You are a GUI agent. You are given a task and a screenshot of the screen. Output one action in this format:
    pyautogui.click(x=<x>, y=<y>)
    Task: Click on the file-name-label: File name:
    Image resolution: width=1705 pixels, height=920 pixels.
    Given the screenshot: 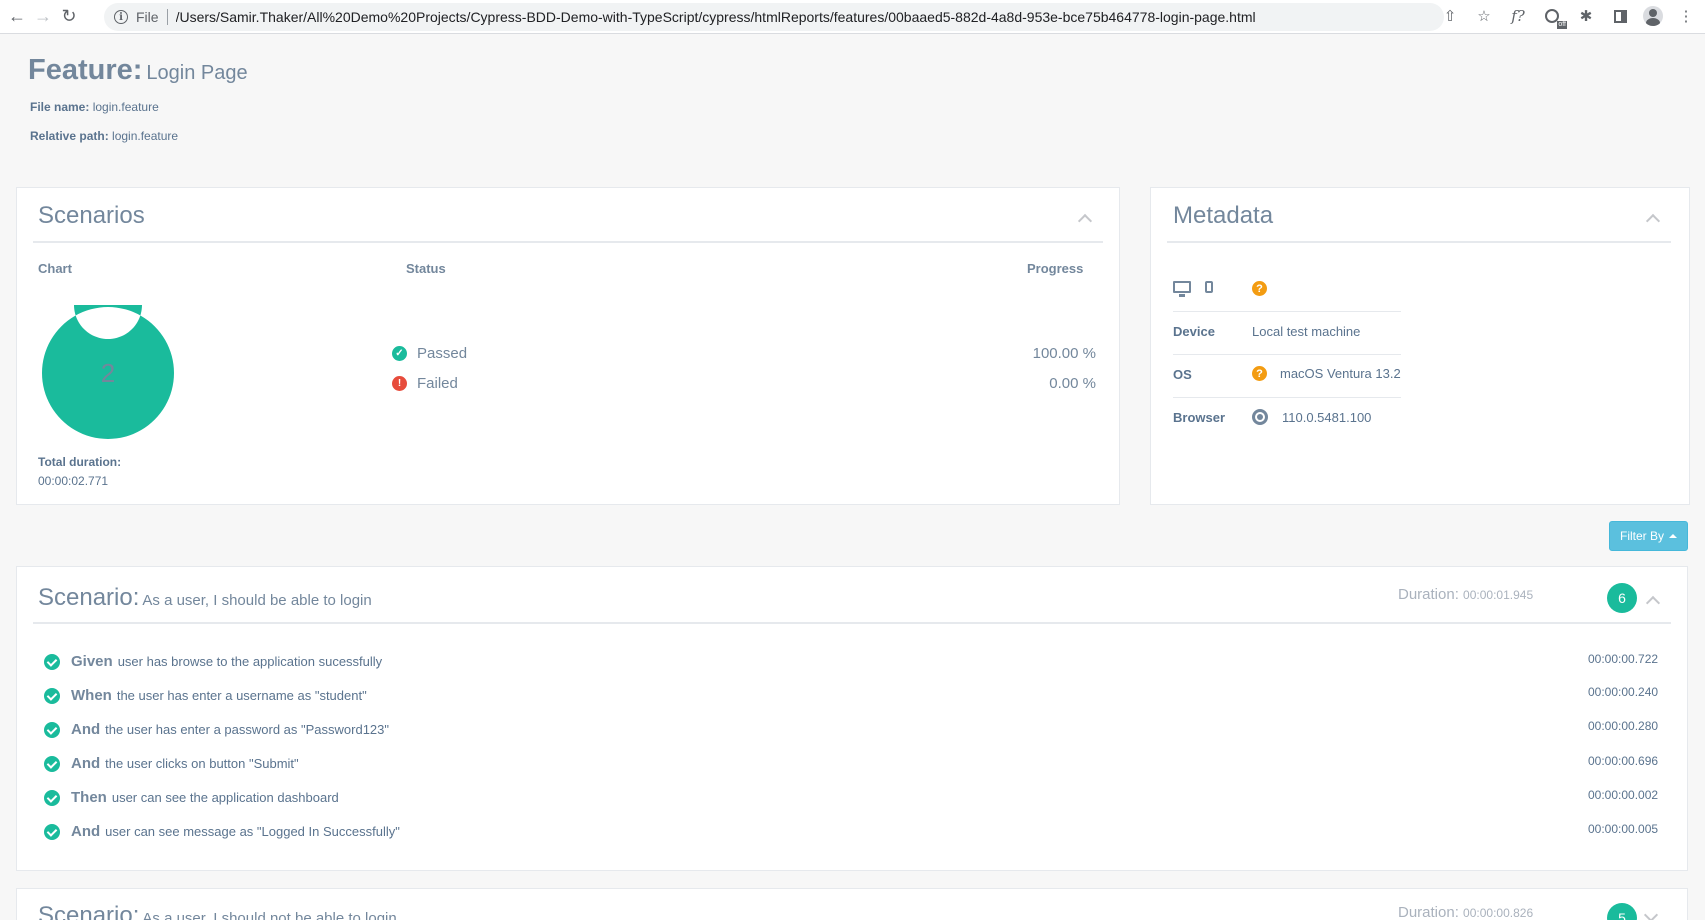 What is the action you would take?
    pyautogui.click(x=60, y=107)
    